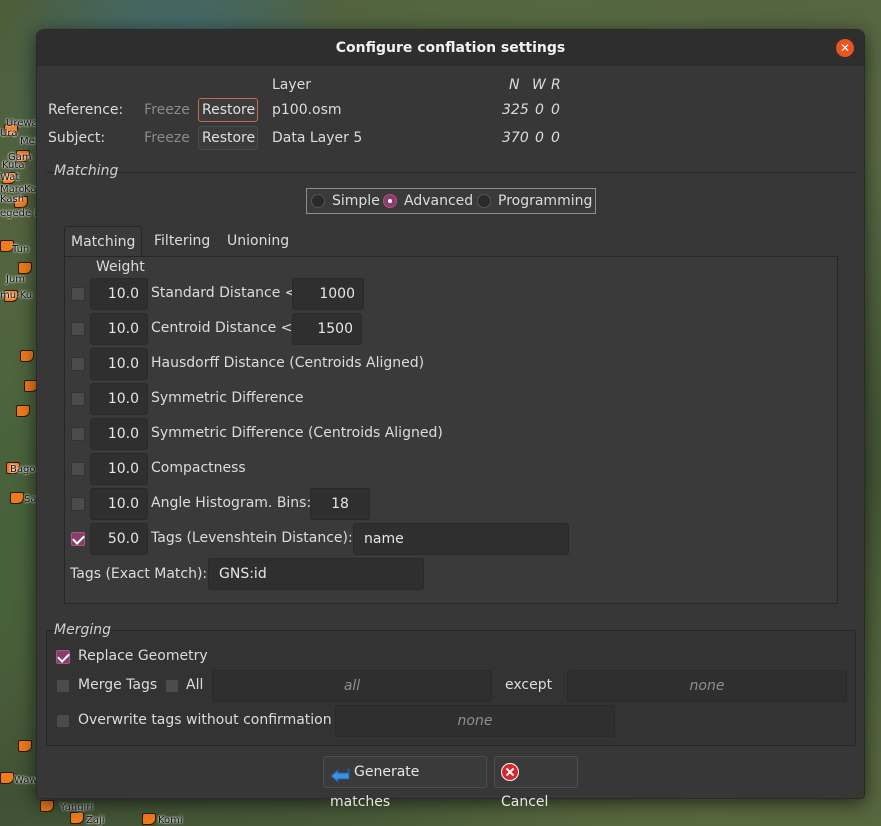 Image resolution: width=881 pixels, height=826 pixels. What do you see at coordinates (63, 686) in the screenshot?
I see `merge-tags-checkbox` at bounding box center [63, 686].